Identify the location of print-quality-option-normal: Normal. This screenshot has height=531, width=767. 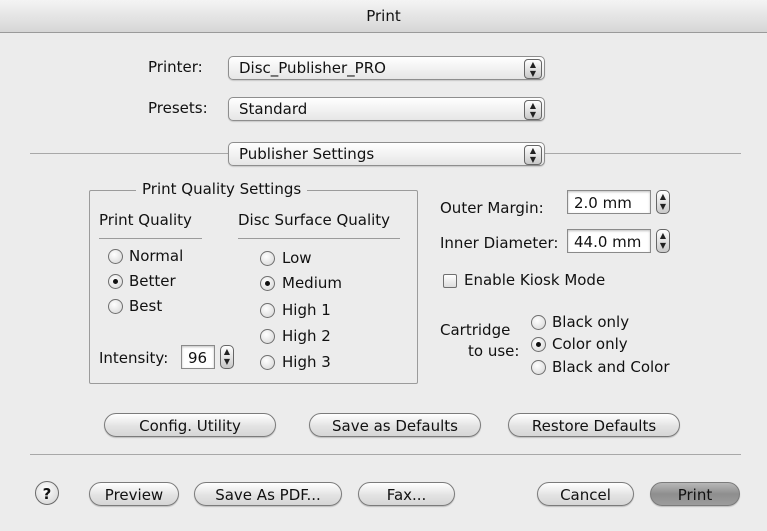
(156, 256).